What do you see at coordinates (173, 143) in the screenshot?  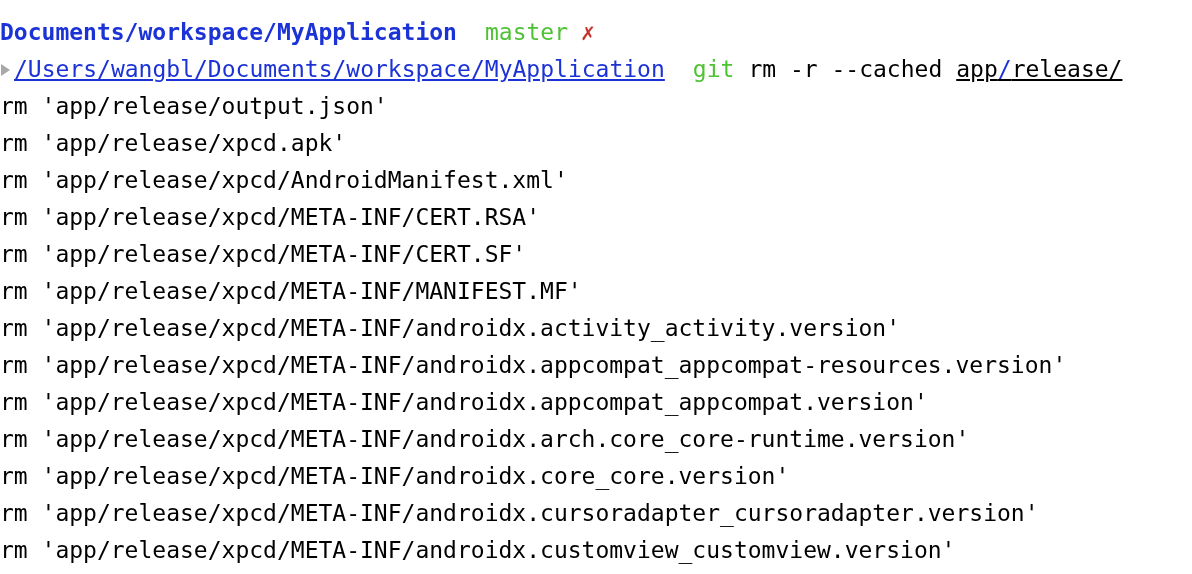 I see `output-line: rm 'app/release/xpcd.apk'` at bounding box center [173, 143].